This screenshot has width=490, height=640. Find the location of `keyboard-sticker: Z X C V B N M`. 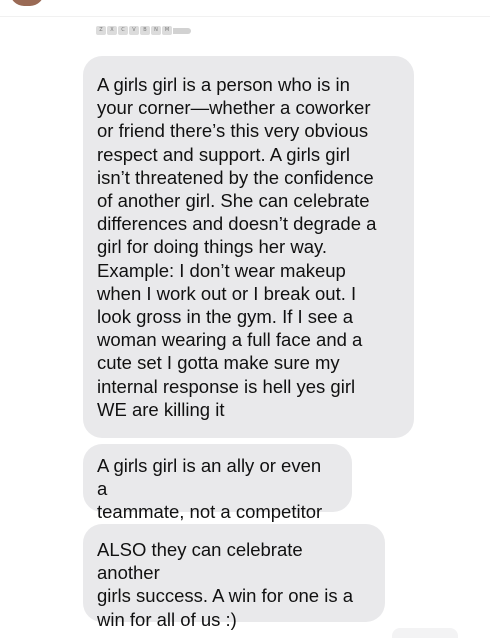

keyboard-sticker: Z X C V B N M is located at coordinates (143, 32).